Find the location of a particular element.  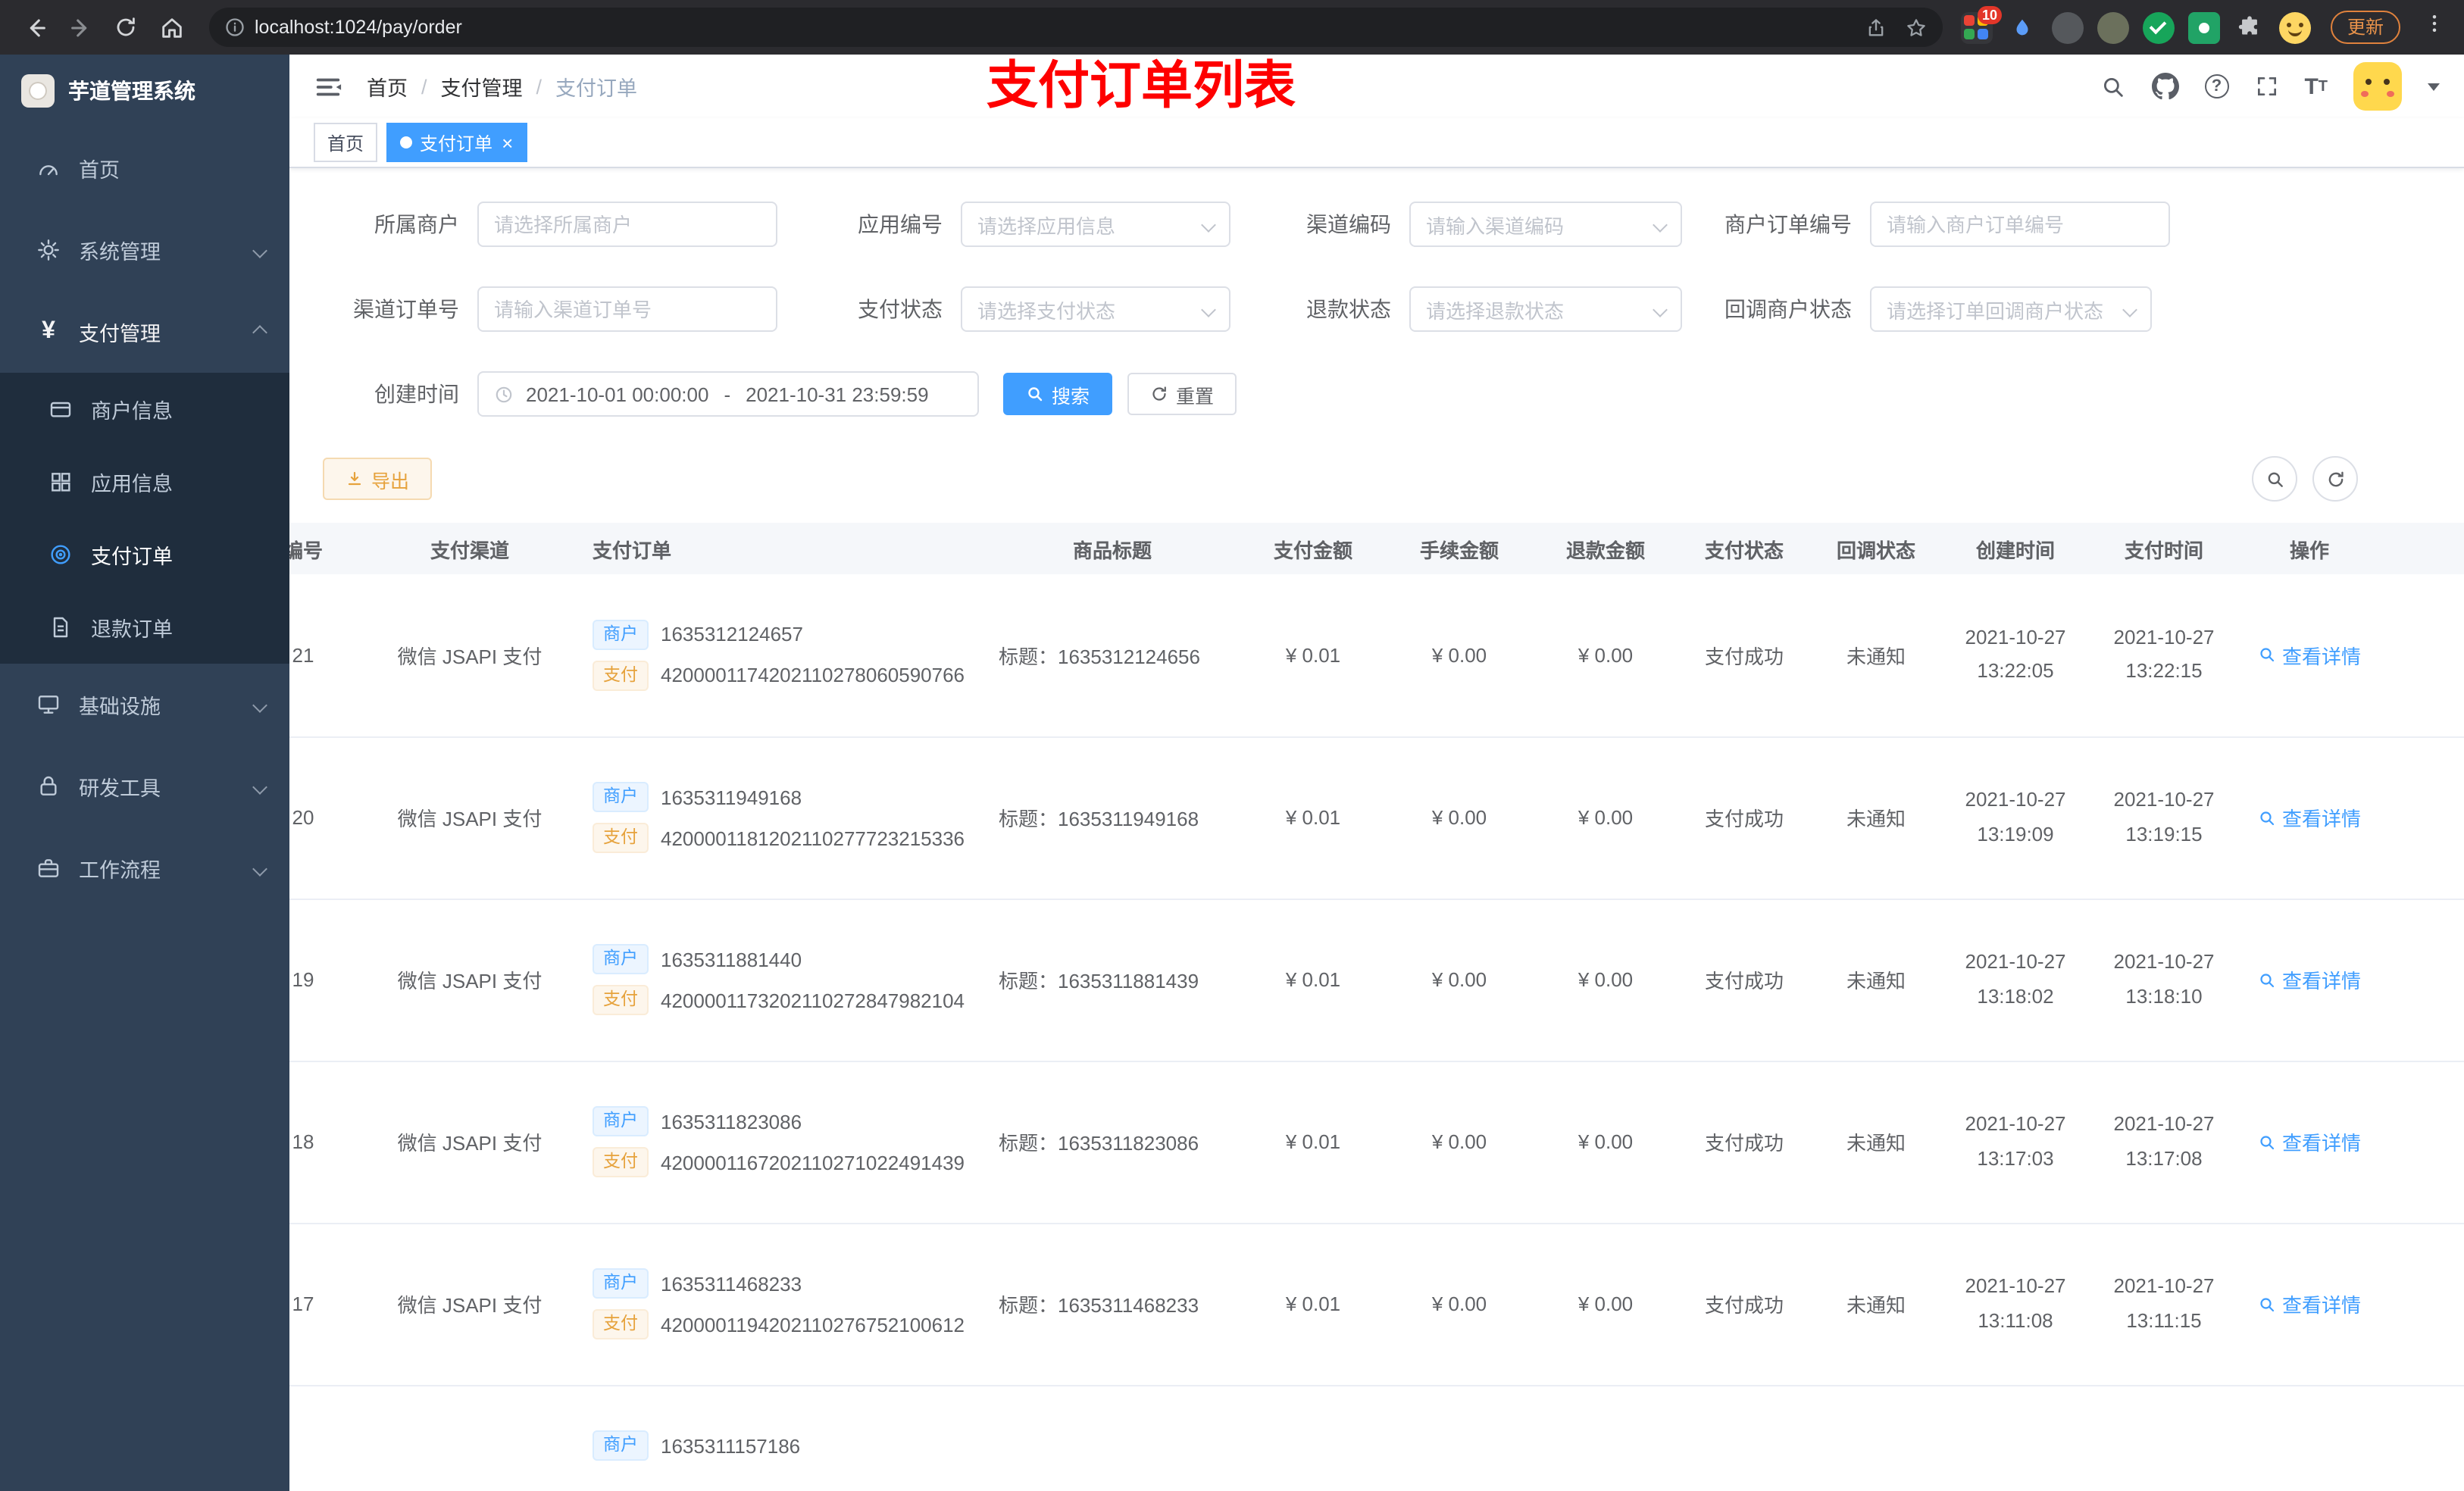

pay-tag: 支付 is located at coordinates (621, 838).